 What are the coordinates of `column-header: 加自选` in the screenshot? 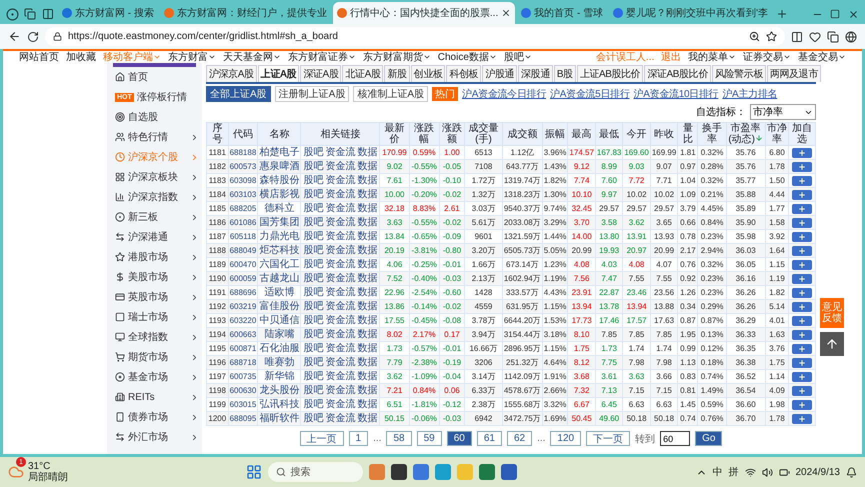 It's located at (802, 134).